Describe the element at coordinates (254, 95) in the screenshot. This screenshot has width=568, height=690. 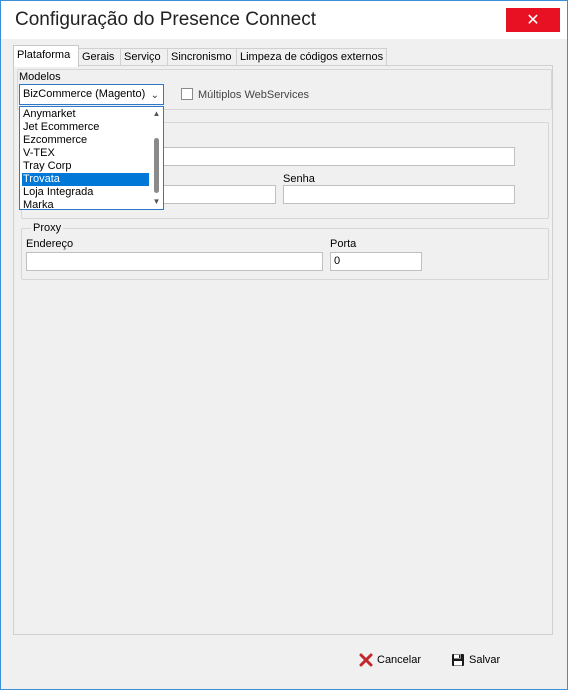
I see `multiplos-webservices-label: Múltiplos WebServices` at that location.